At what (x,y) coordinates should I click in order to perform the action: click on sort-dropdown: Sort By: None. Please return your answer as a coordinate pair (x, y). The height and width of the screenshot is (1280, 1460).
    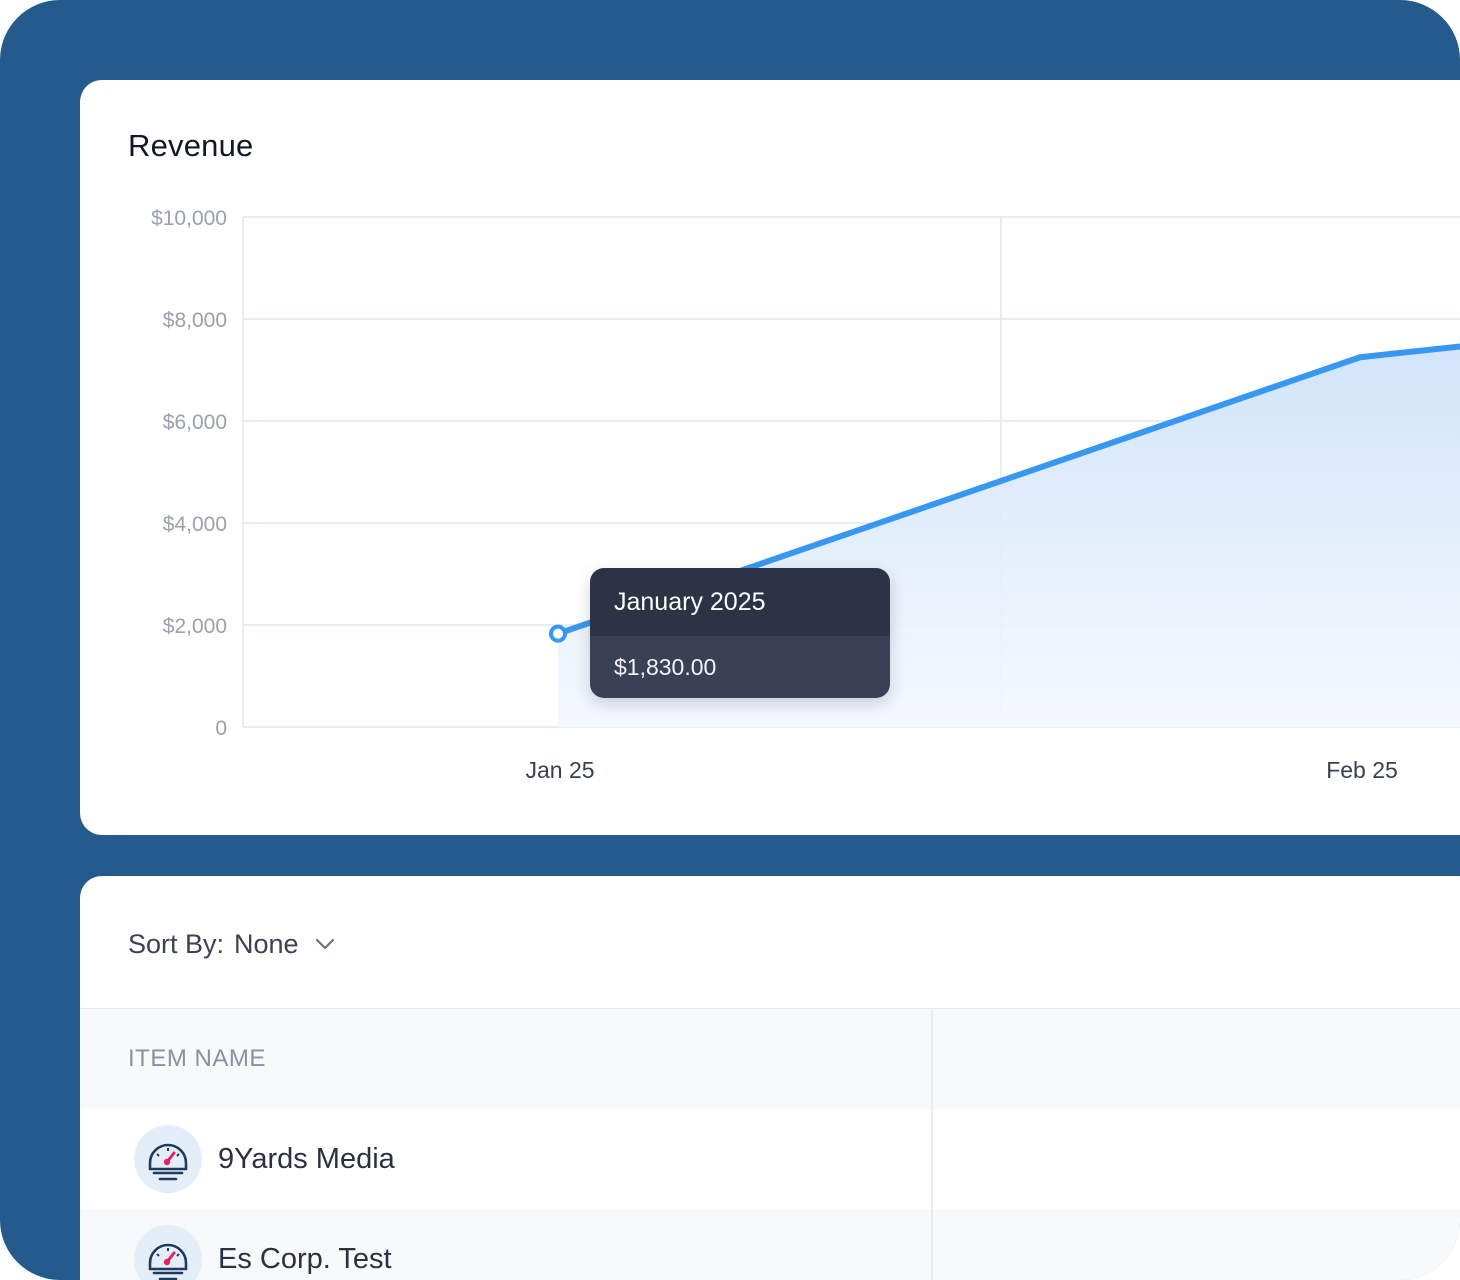
    Looking at the image, I should click on (231, 944).